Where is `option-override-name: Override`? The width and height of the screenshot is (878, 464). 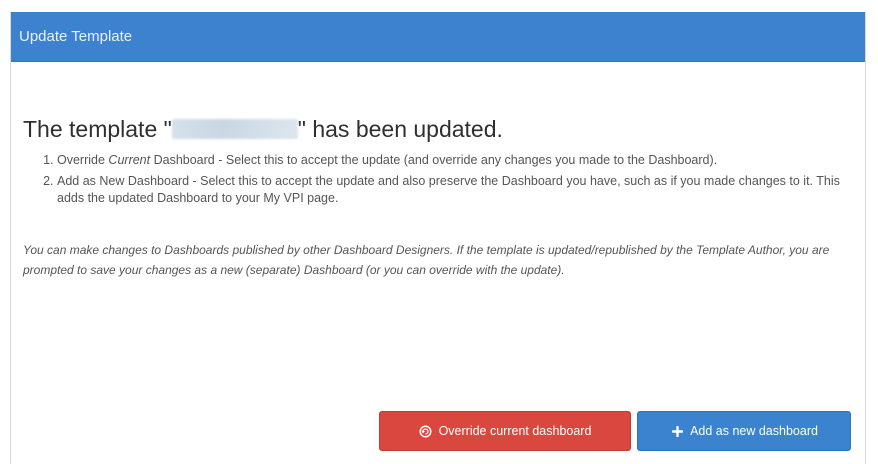 option-override-name: Override is located at coordinates (81, 160).